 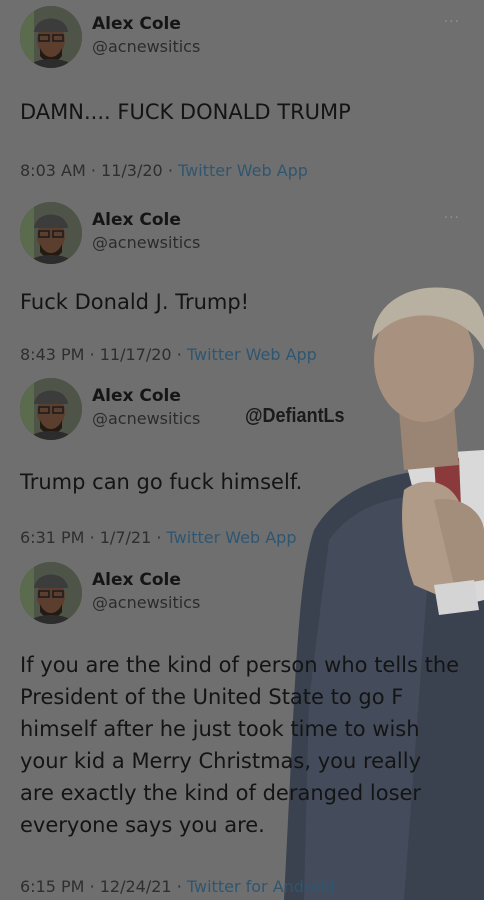 I want to click on tweet-source-app: Twitter for Android, so click(x=261, y=886).